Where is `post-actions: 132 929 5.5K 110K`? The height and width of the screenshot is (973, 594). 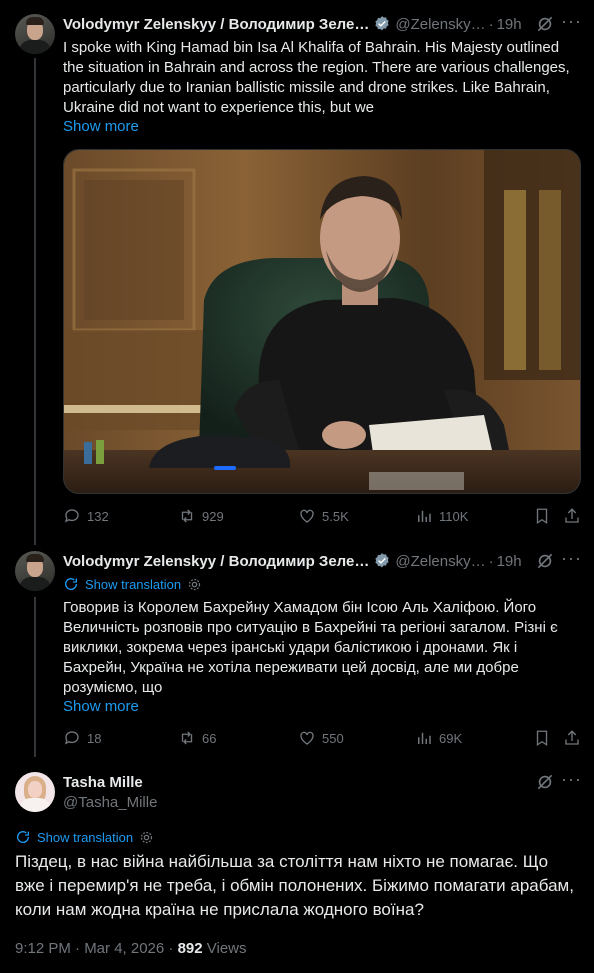
post-actions: 132 929 5.5K 110K is located at coordinates (322, 517).